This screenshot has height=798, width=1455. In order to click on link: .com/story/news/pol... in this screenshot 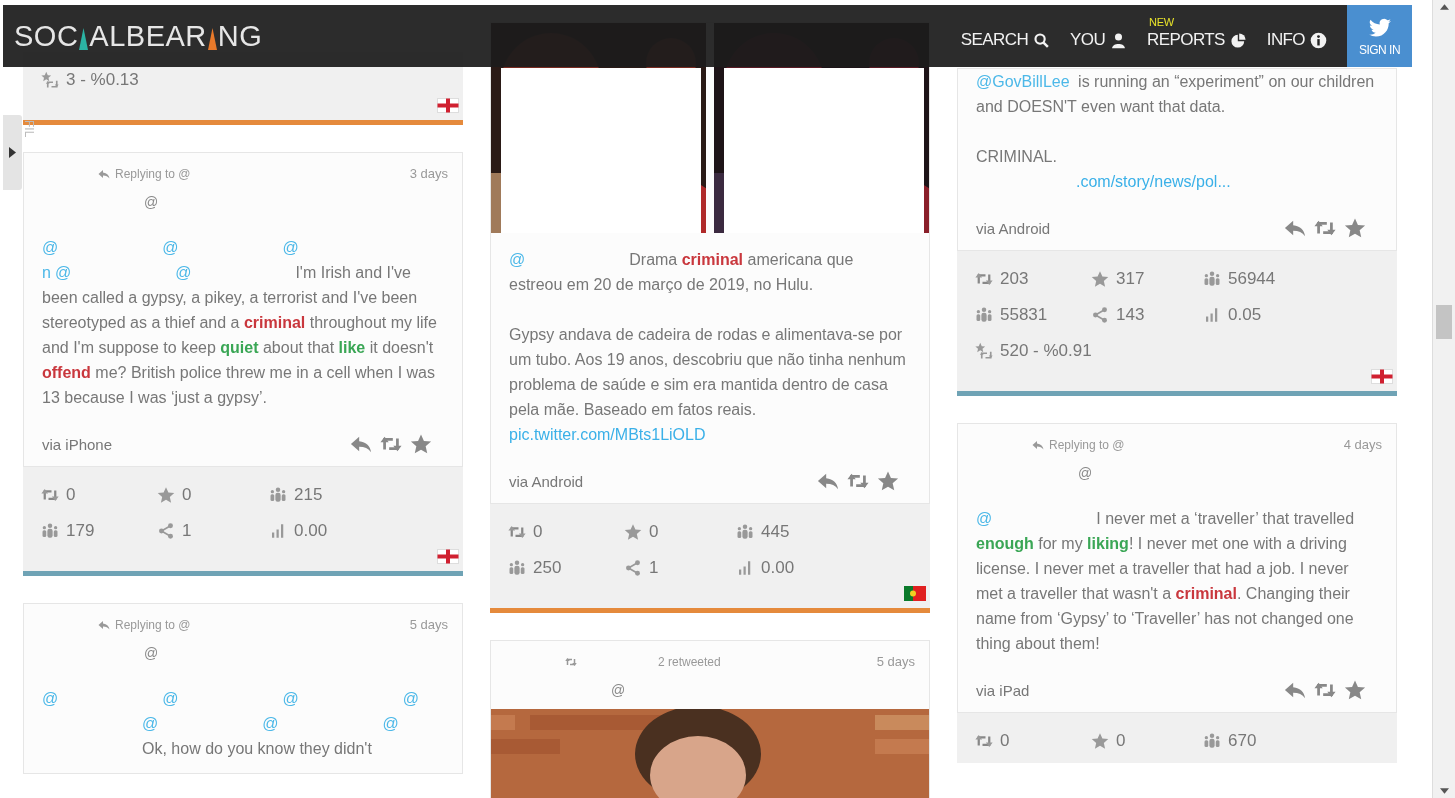, I will do `click(1153, 181)`.